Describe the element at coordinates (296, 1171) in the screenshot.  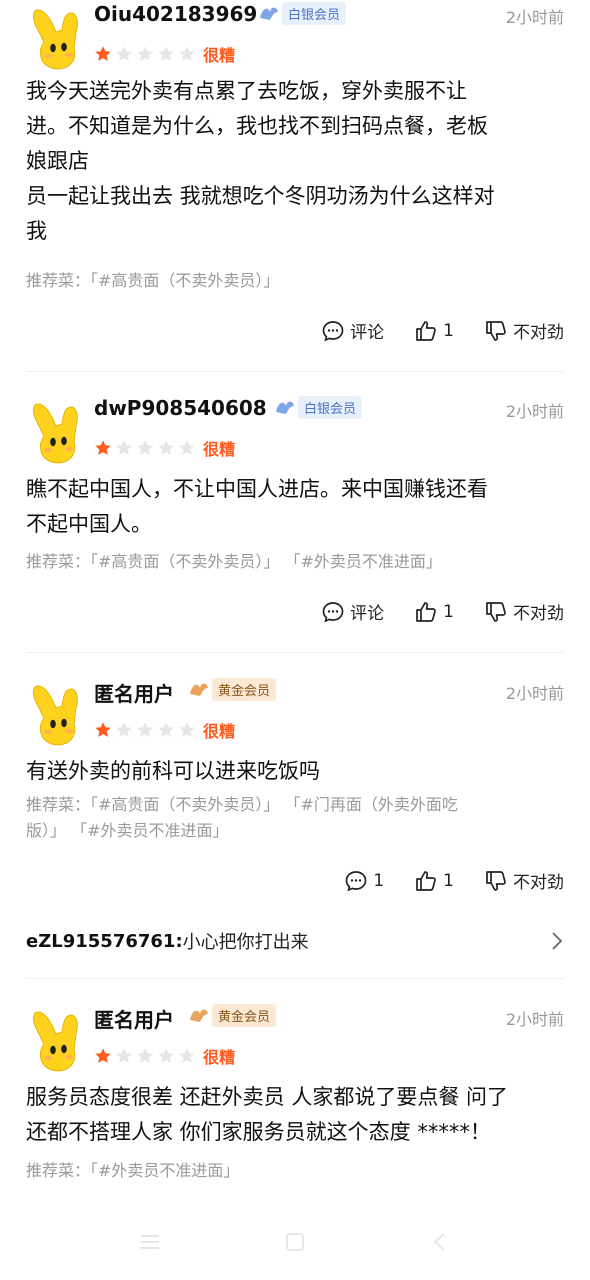
I see `recommended-dishes: 推荐菜：「#外卖员不准进面」` at that location.